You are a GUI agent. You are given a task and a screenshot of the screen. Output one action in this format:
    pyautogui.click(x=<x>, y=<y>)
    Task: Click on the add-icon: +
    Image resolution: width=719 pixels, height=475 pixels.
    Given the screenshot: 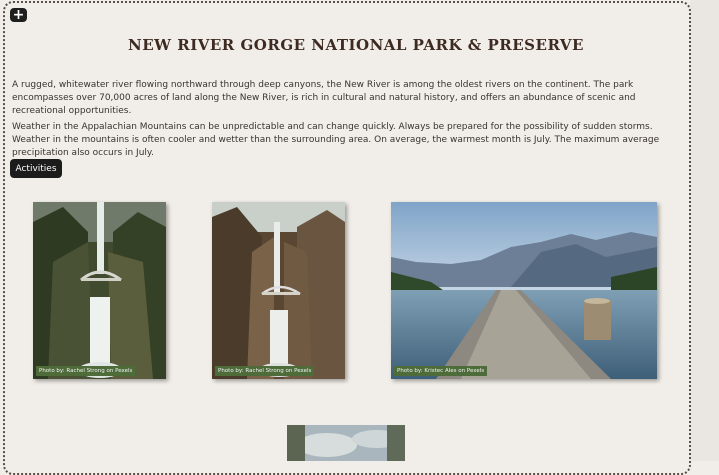 What is the action you would take?
    pyautogui.click(x=18, y=15)
    